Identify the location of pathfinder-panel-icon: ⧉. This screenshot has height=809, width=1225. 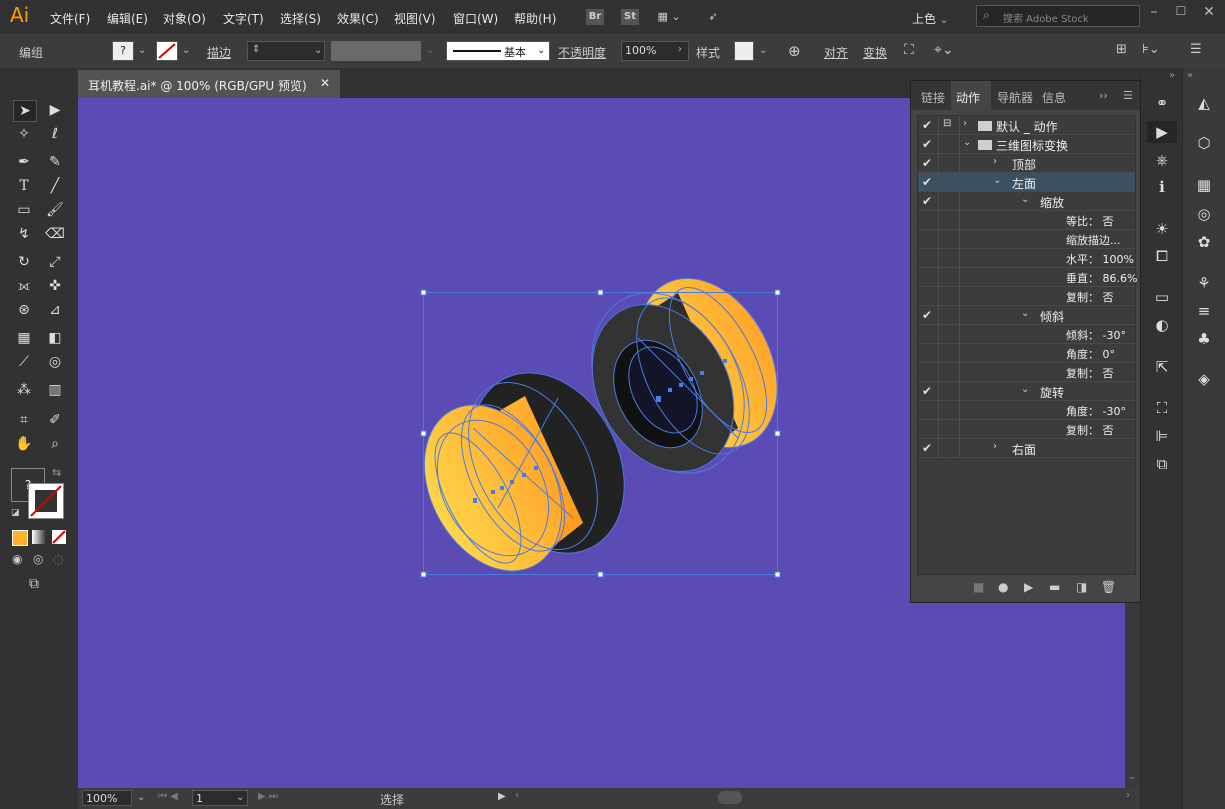
(1162, 464).